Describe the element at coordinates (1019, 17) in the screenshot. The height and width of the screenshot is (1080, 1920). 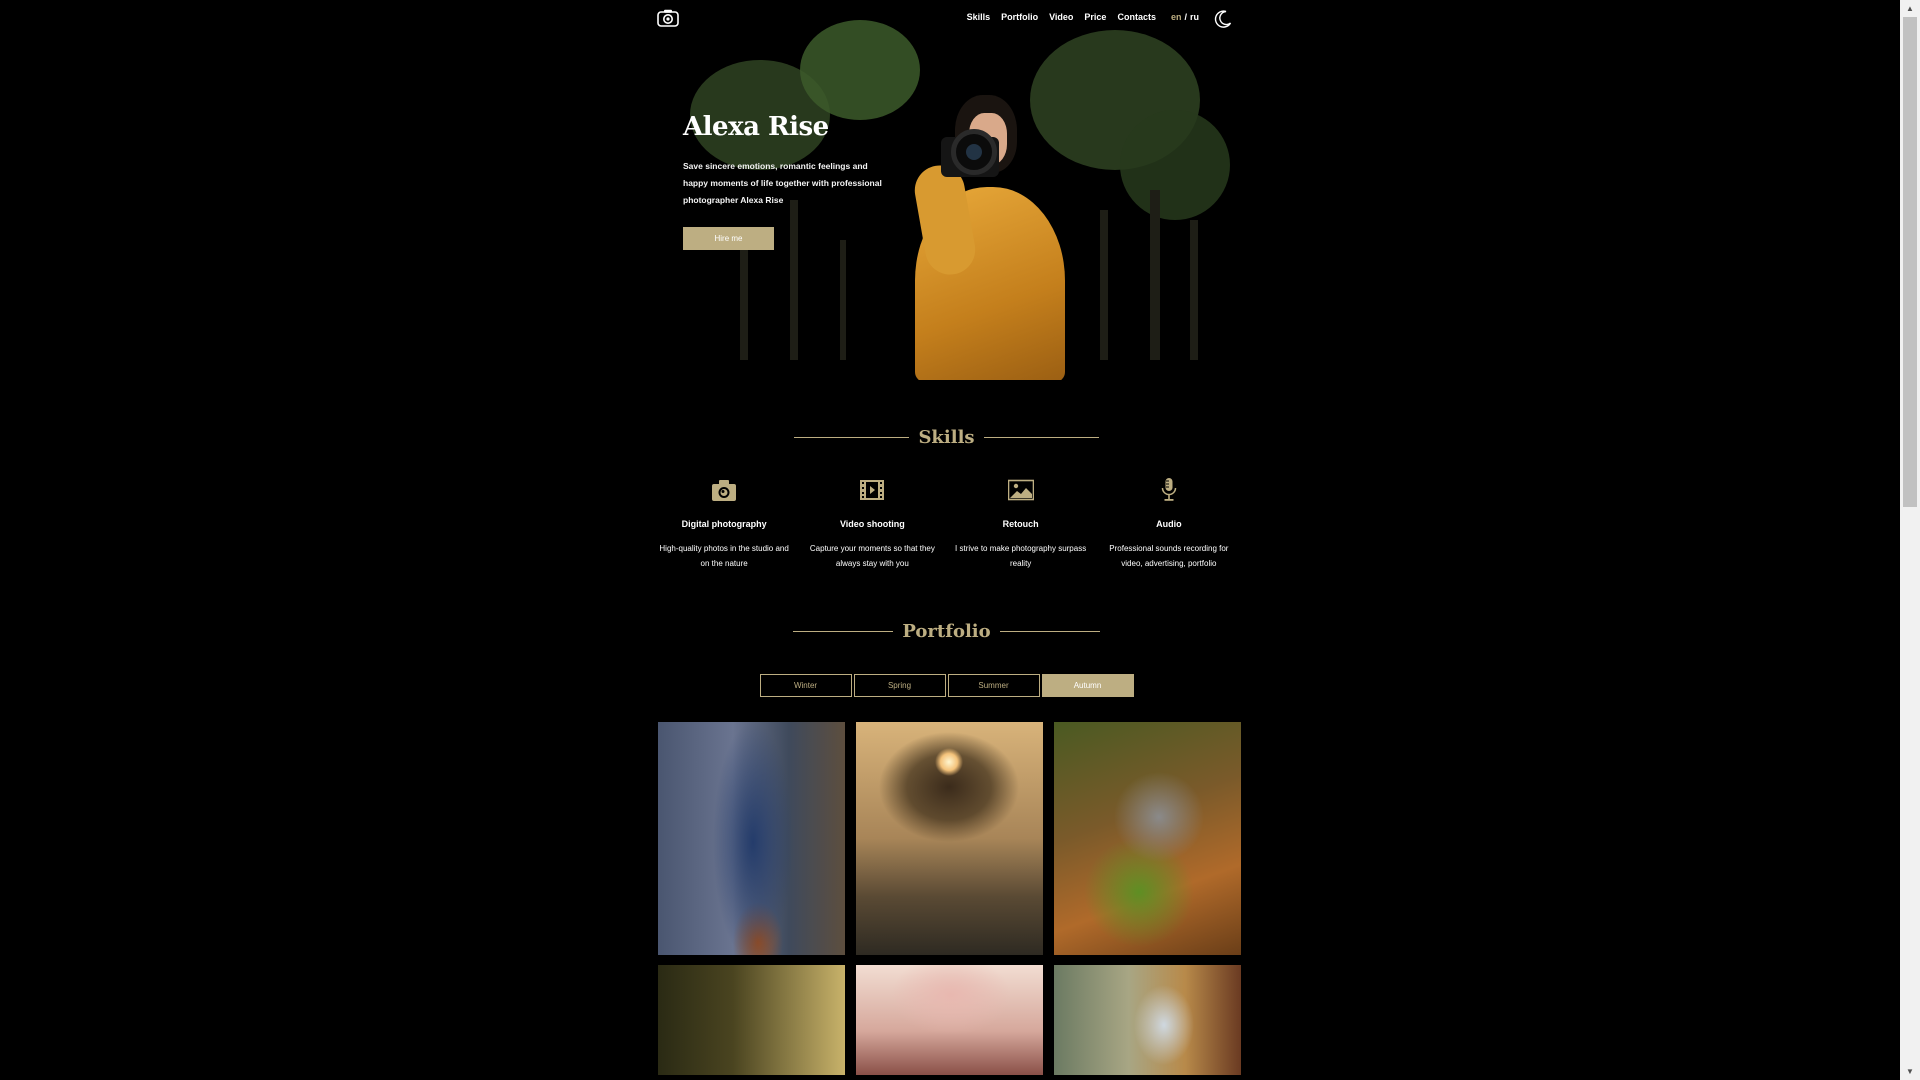
I see `nav-link-portfolio: Portfolio` at that location.